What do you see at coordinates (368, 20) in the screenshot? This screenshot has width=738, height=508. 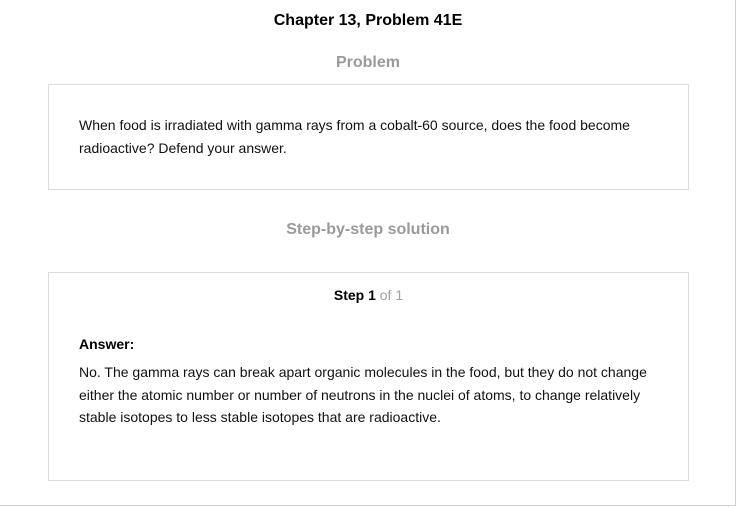 I see `page-title: Chapter 13, Problem 41E` at bounding box center [368, 20].